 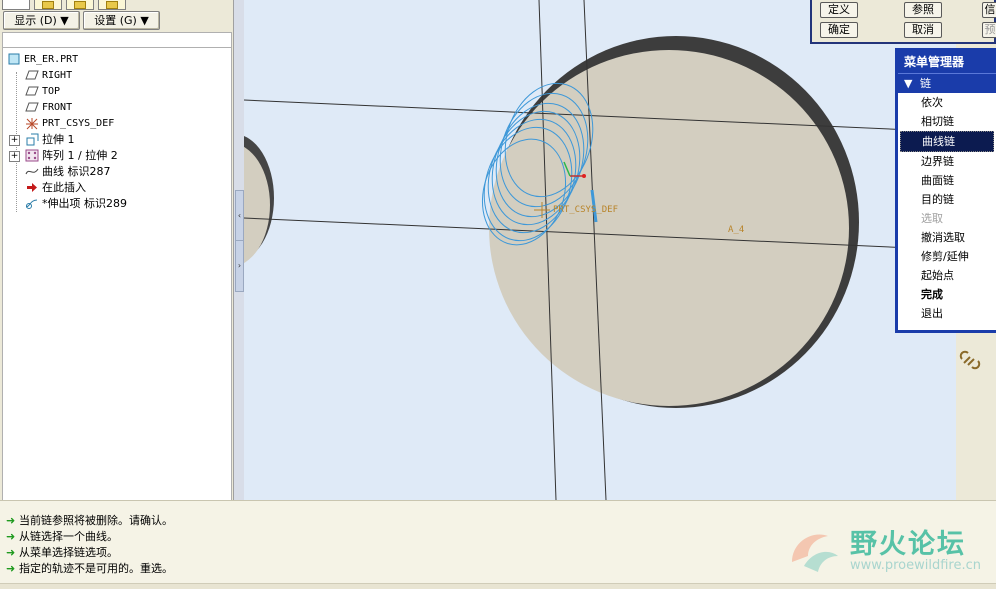 I want to click on menu-item: 曲线链, so click(x=947, y=141).